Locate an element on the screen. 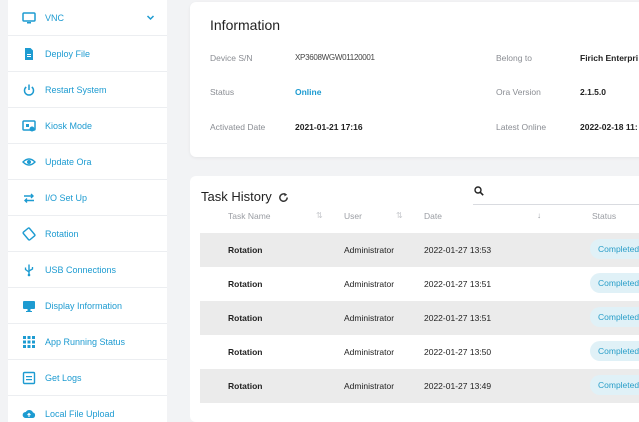 This screenshot has width=639, height=422. eye-icon is located at coordinates (29, 162).